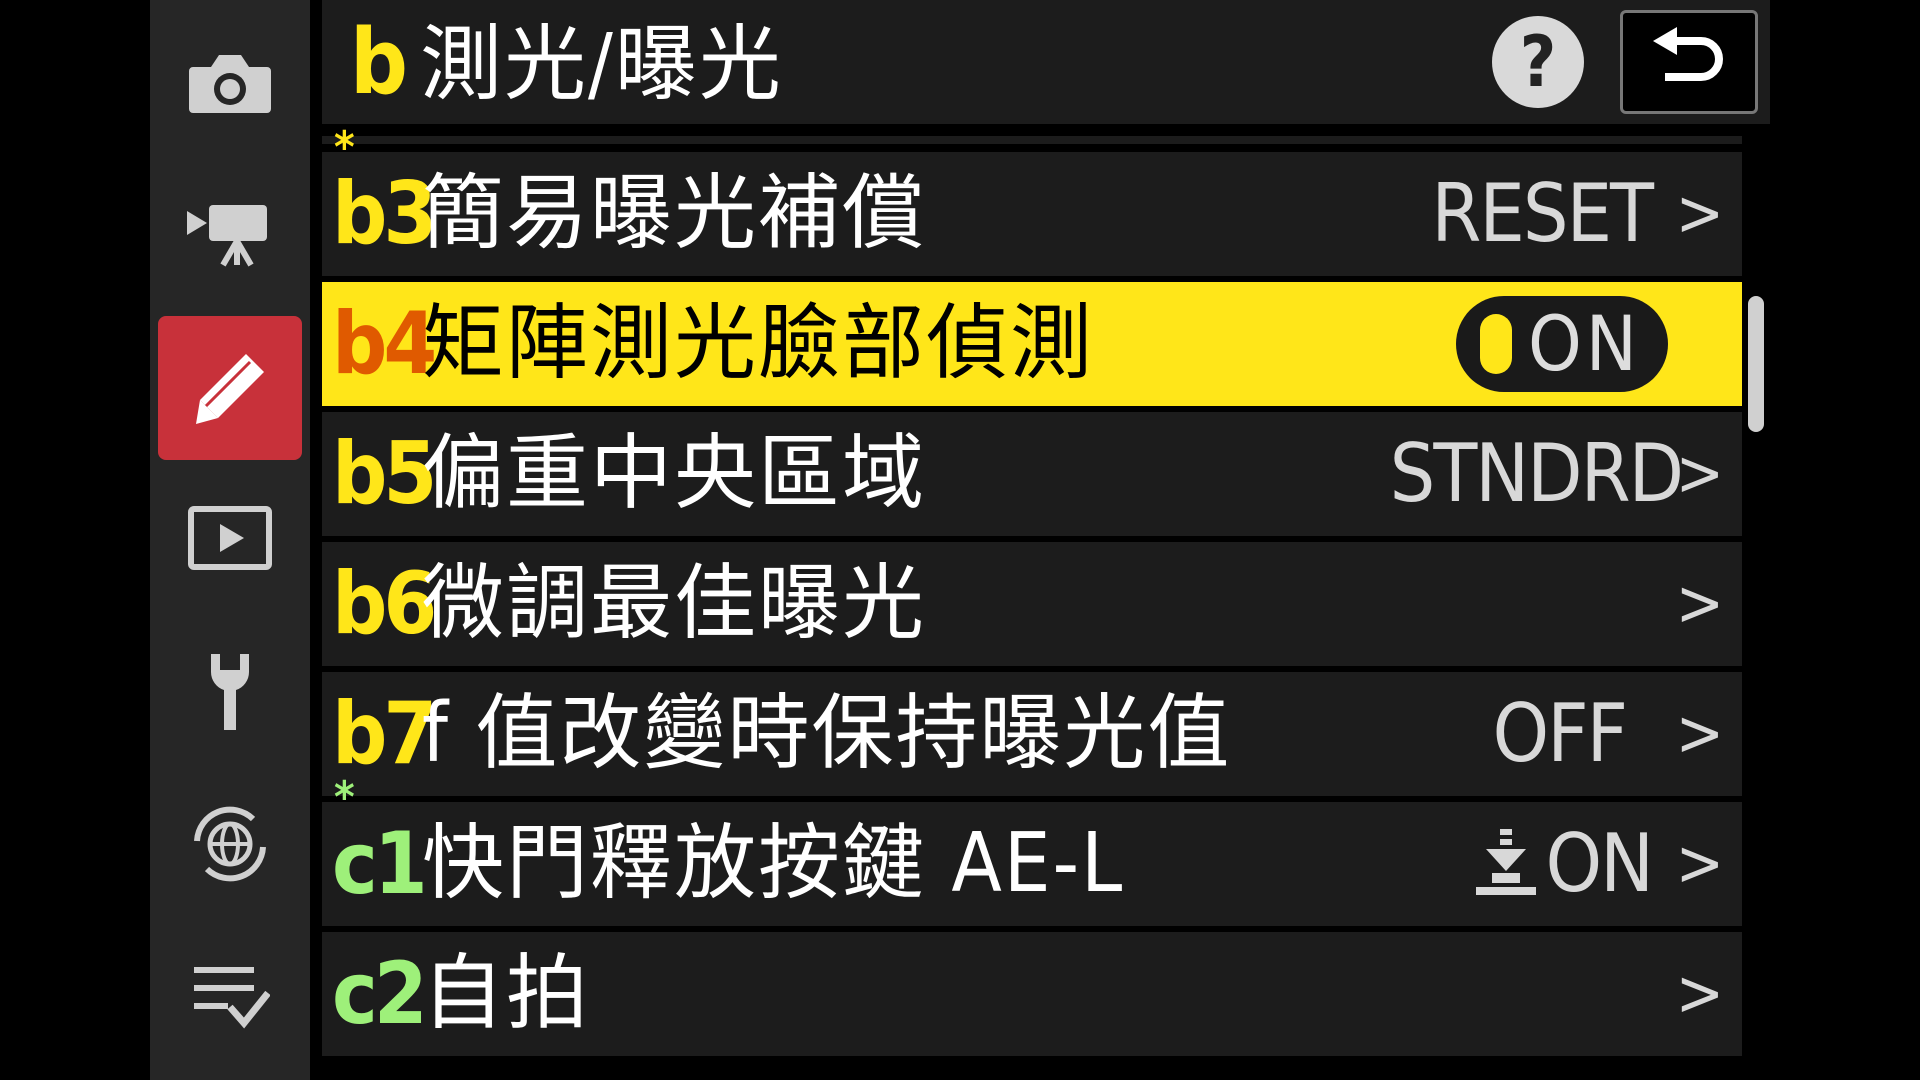 The width and height of the screenshot is (1920, 1080). I want to click on globe-icon, so click(230, 844).